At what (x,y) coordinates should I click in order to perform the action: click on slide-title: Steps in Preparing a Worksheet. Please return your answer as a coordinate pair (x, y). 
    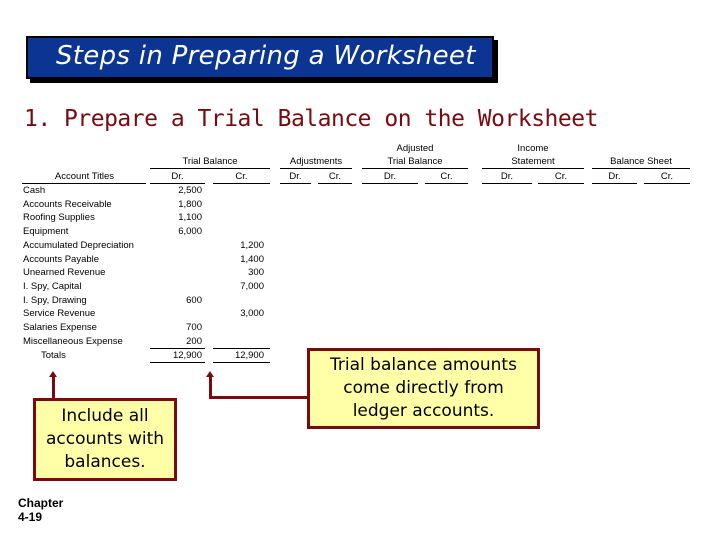
    Looking at the image, I should click on (266, 56).